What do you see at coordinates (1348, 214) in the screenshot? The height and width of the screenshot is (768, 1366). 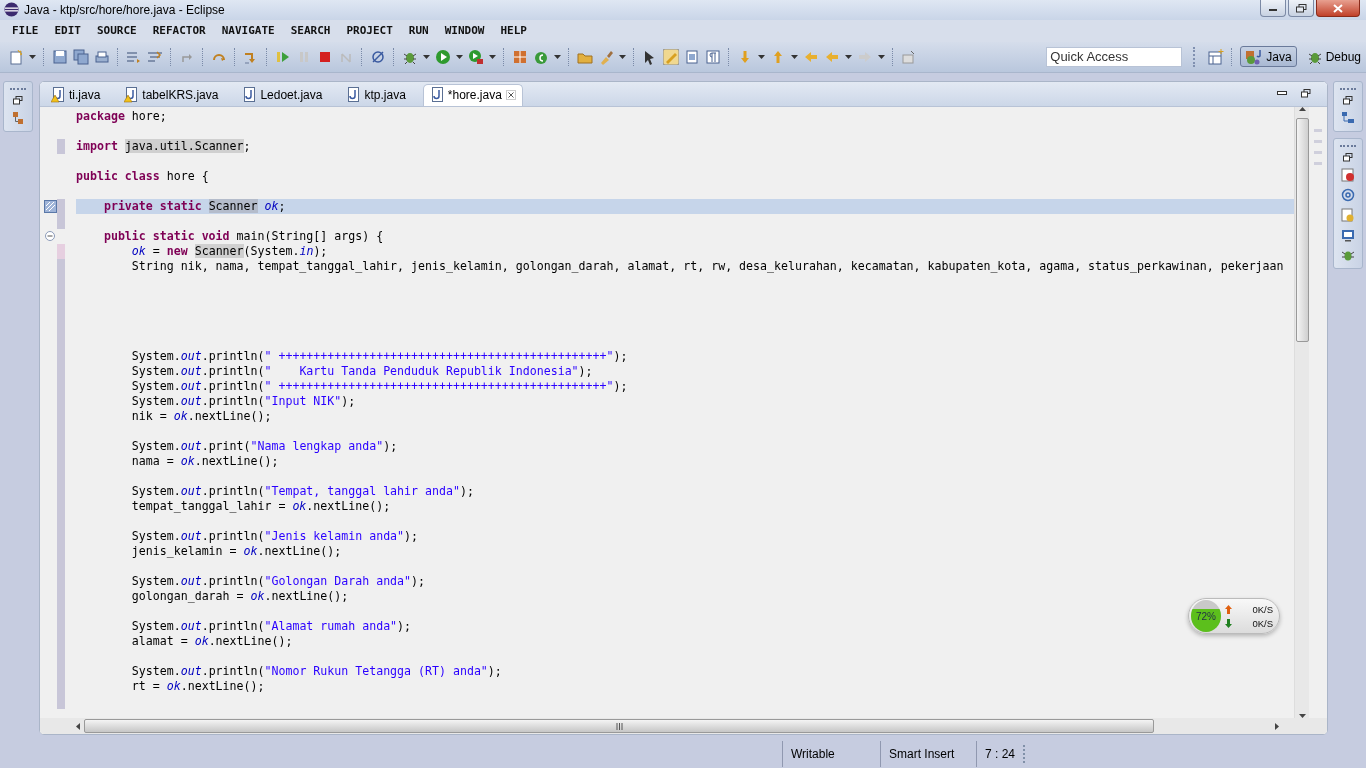 I see `declaration-icon` at bounding box center [1348, 214].